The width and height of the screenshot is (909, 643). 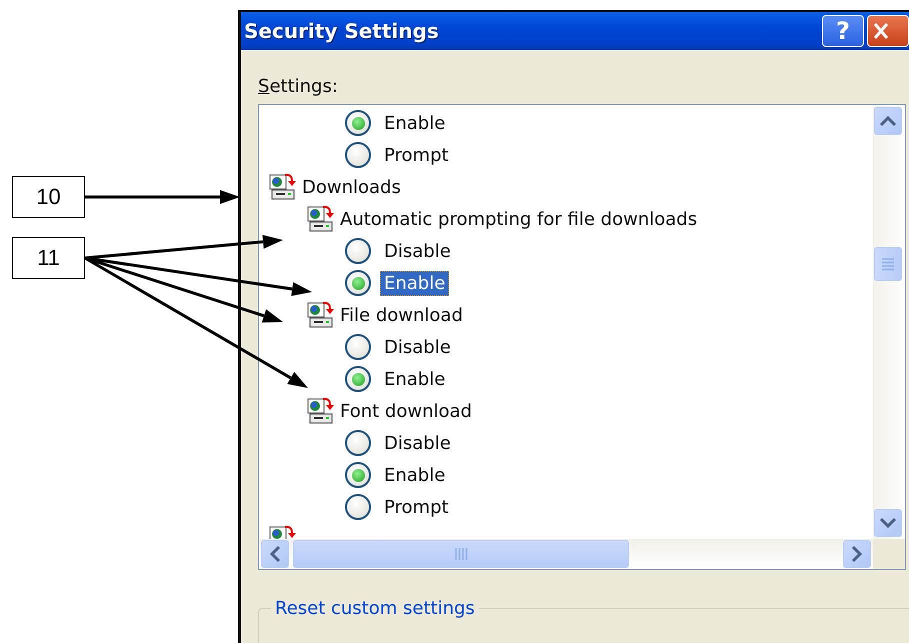 I want to click on category-label: Downloads, so click(x=351, y=187).